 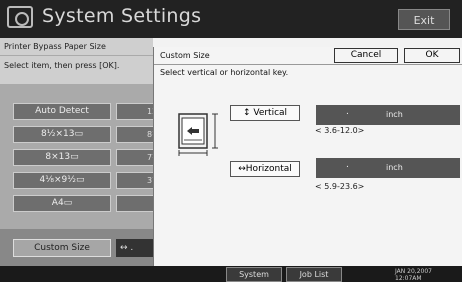 What do you see at coordinates (347, 165) in the screenshot?
I see `horizontal-value: .` at bounding box center [347, 165].